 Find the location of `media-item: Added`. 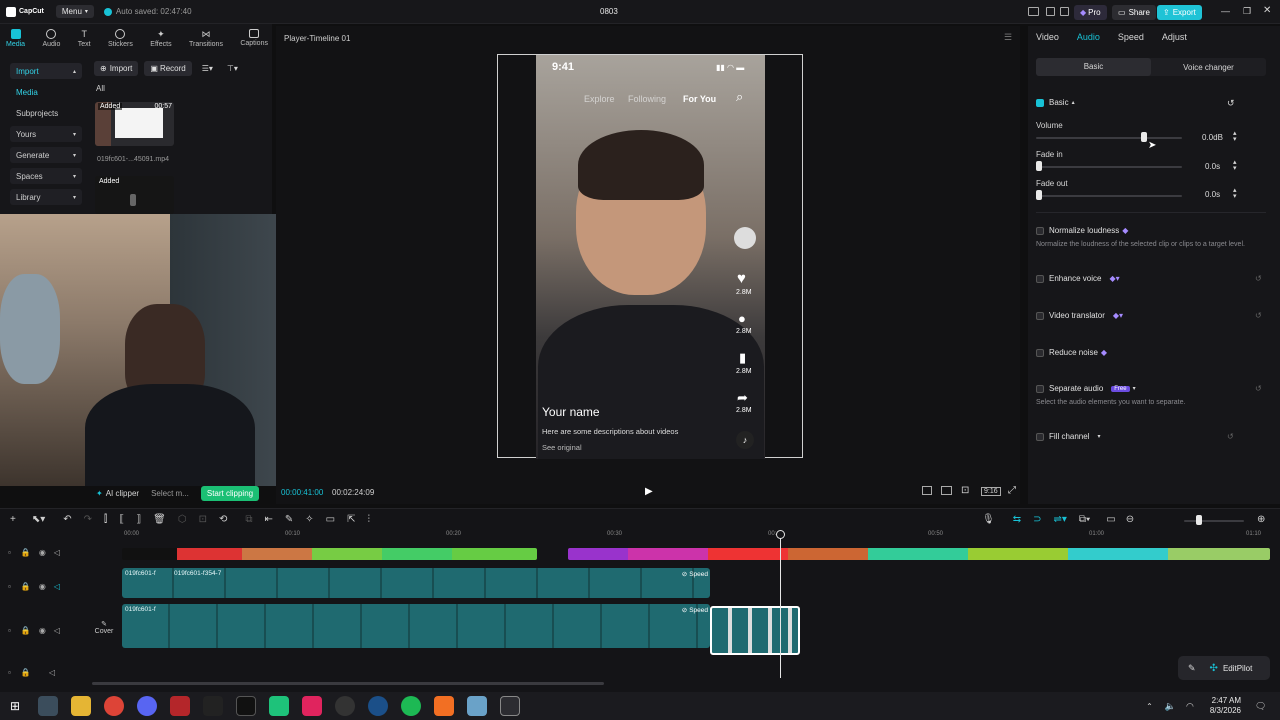

media-item: Added is located at coordinates (134, 195).